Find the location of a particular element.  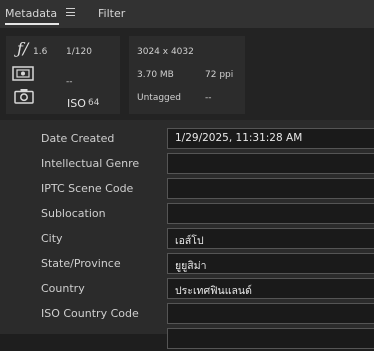

next-field is located at coordinates (270, 338).